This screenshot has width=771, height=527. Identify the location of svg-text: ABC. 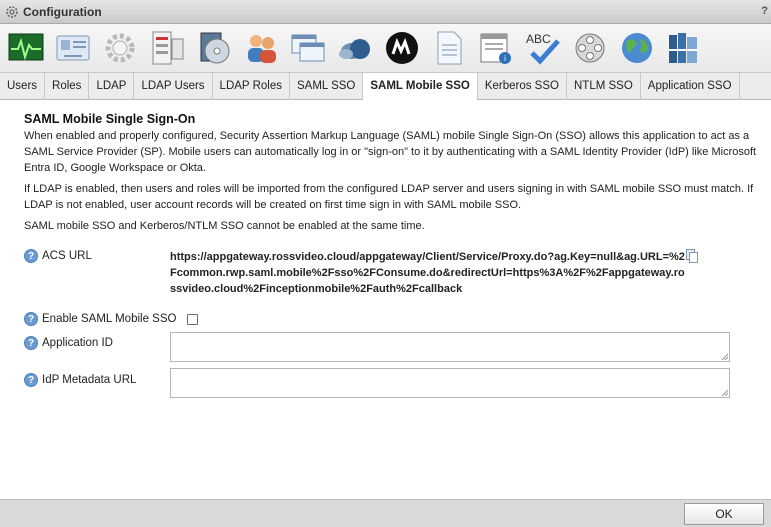
(538, 39).